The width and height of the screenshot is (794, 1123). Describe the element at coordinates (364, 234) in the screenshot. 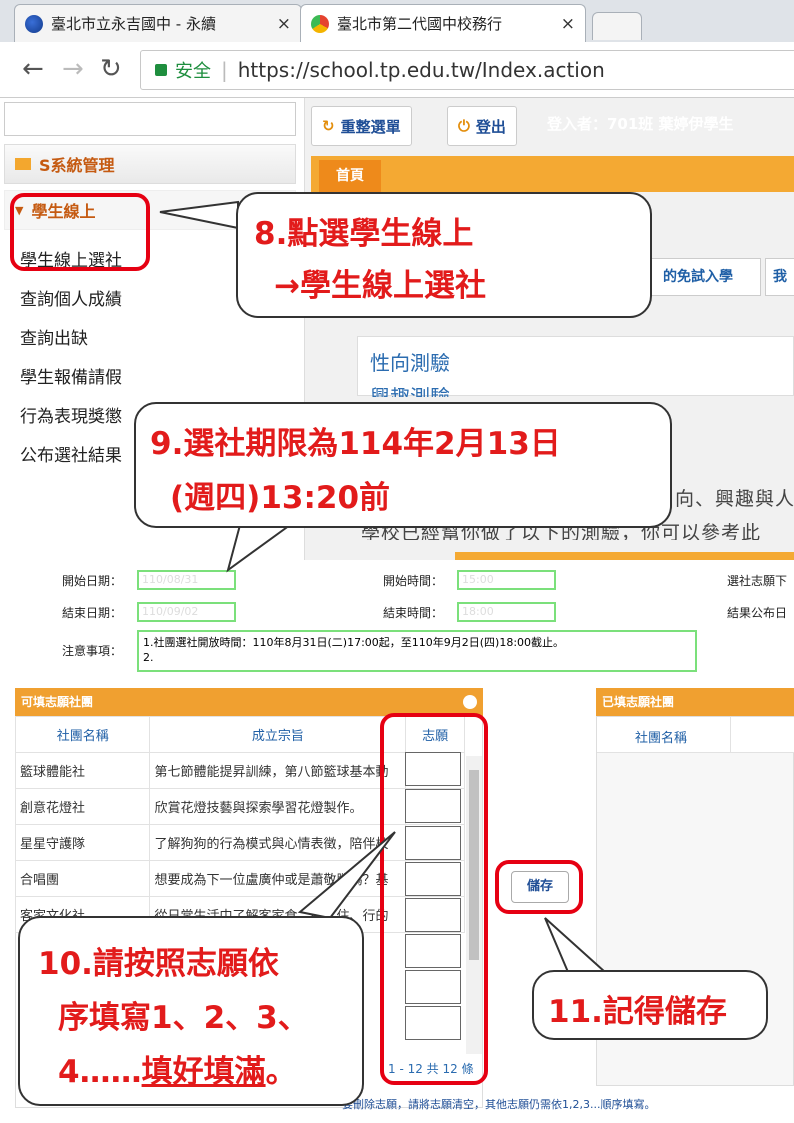

I see `callout-text: 8.點選學生線上` at that location.